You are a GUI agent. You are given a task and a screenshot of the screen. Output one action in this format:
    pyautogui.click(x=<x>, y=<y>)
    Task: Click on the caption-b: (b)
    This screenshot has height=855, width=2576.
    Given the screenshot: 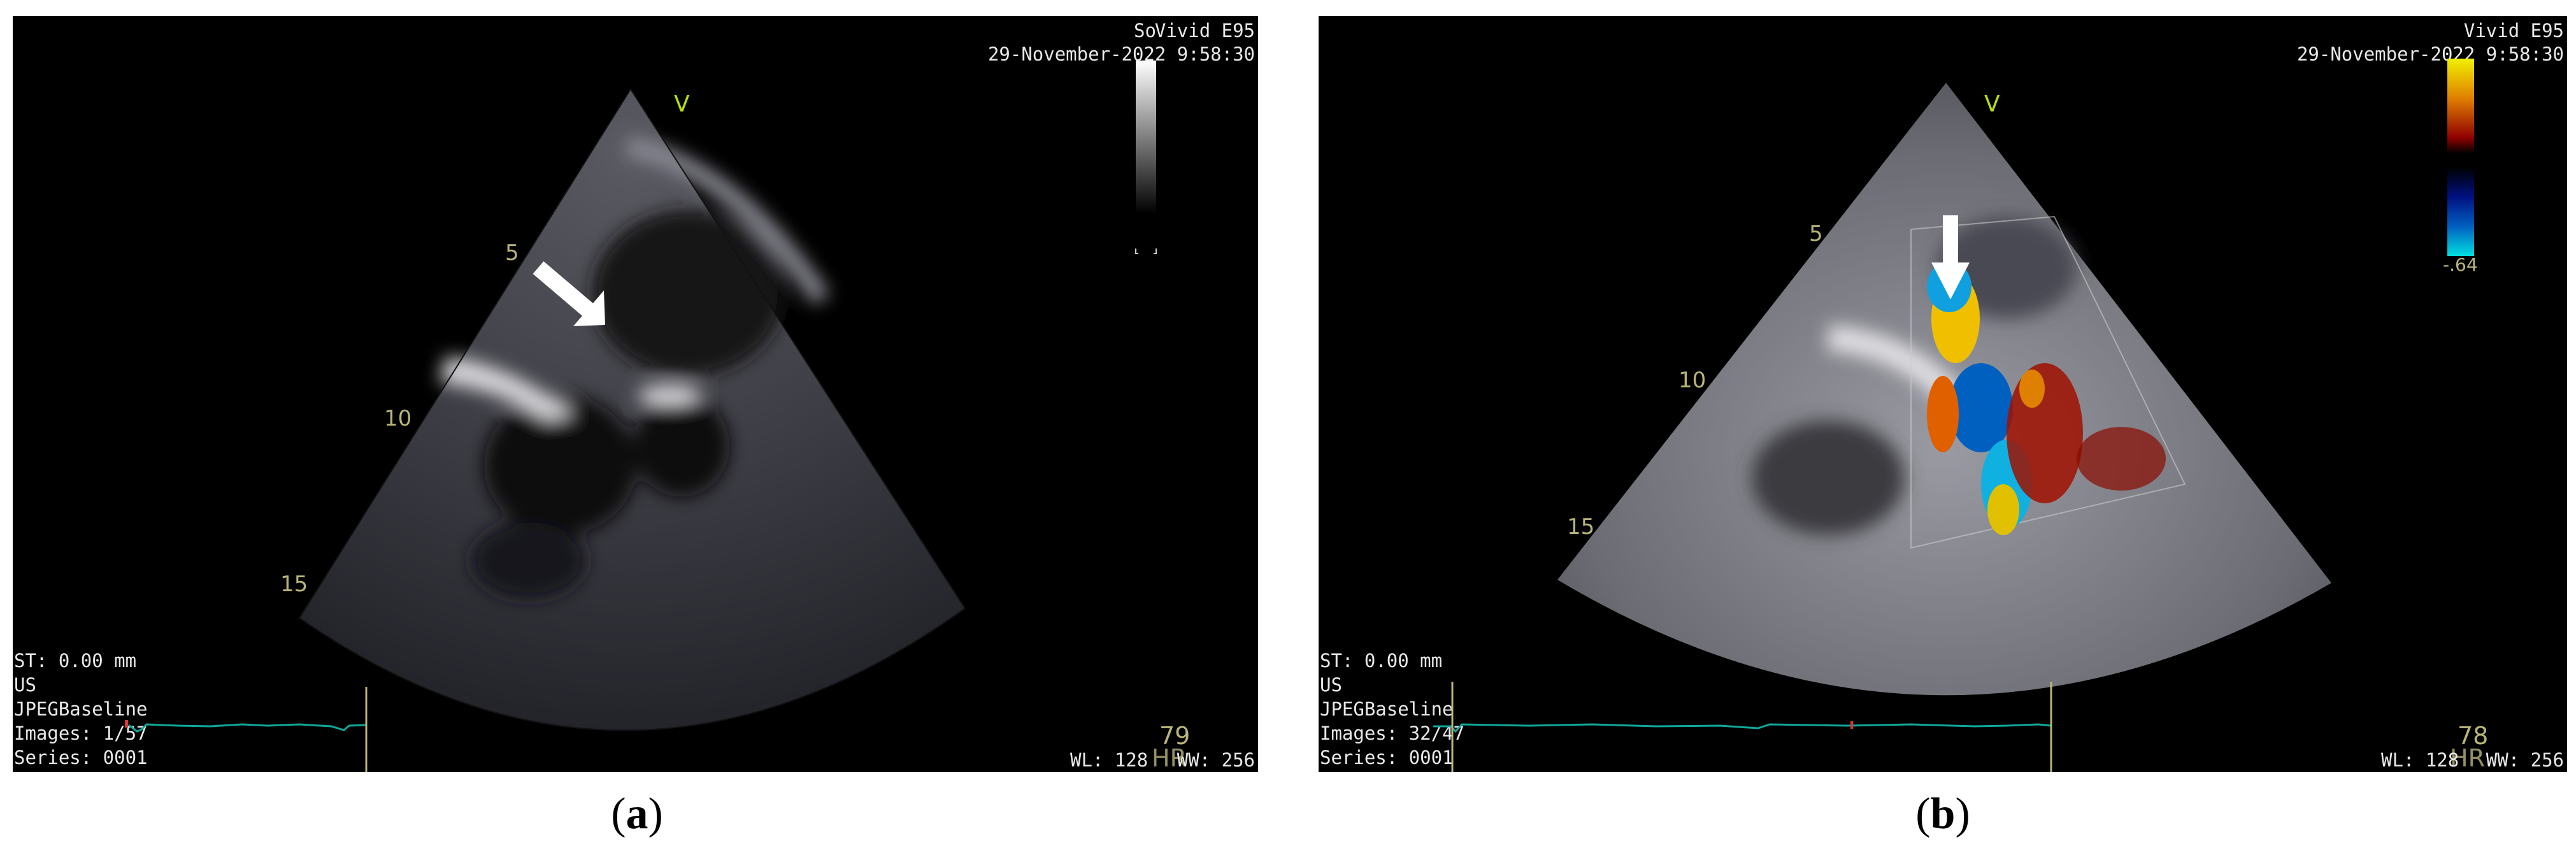 What is the action you would take?
    pyautogui.click(x=1943, y=813)
    